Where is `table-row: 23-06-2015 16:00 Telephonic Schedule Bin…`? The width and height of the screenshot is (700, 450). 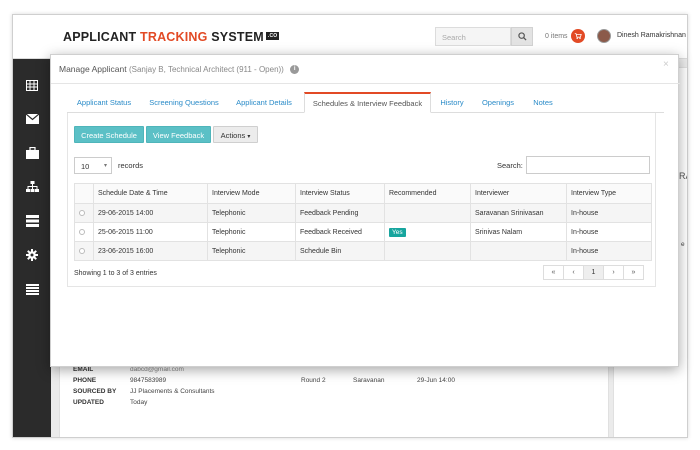 table-row: 23-06-2015 16:00 Telephonic Schedule Bin… is located at coordinates (363, 251).